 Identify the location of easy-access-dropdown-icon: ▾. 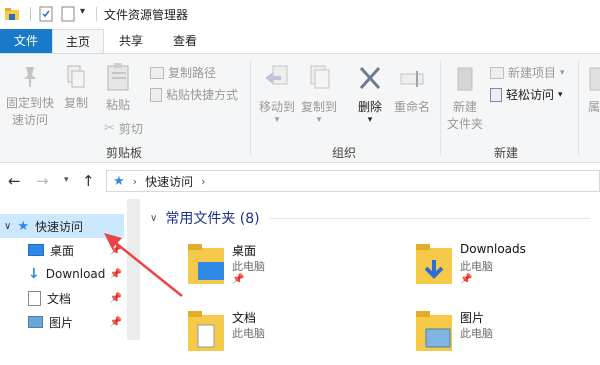
(560, 95).